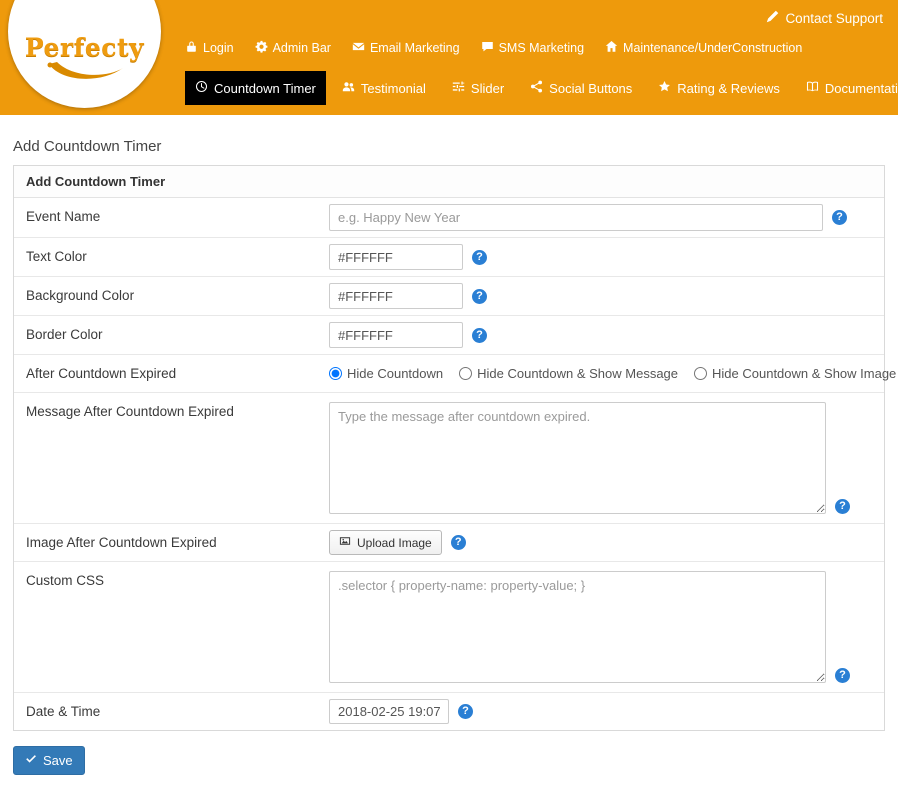  I want to click on form-row-border-color: Border Color ?, so click(449, 334).